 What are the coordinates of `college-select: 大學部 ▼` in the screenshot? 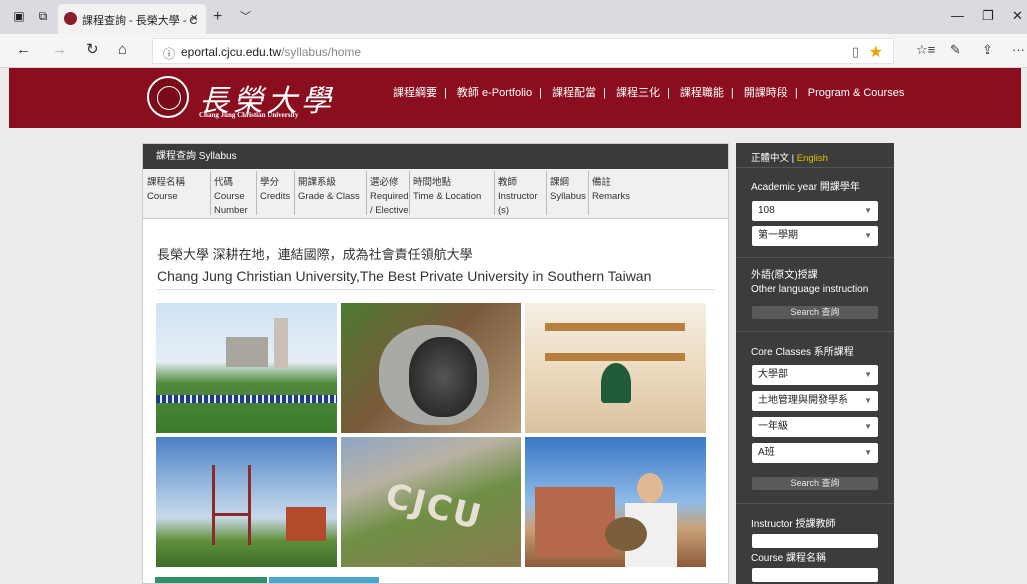 It's located at (815, 375).